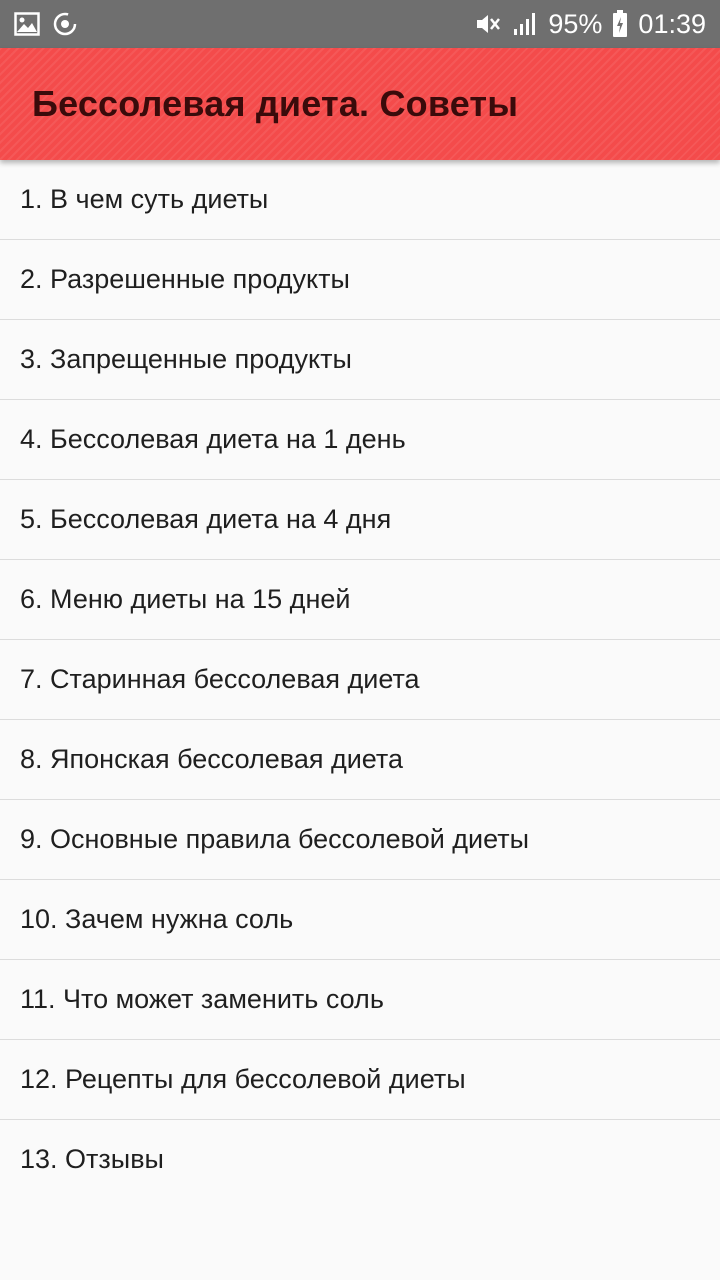 Image resolution: width=720 pixels, height=1280 pixels. I want to click on list-item: 1. В чем суть диеты, so click(360, 200).